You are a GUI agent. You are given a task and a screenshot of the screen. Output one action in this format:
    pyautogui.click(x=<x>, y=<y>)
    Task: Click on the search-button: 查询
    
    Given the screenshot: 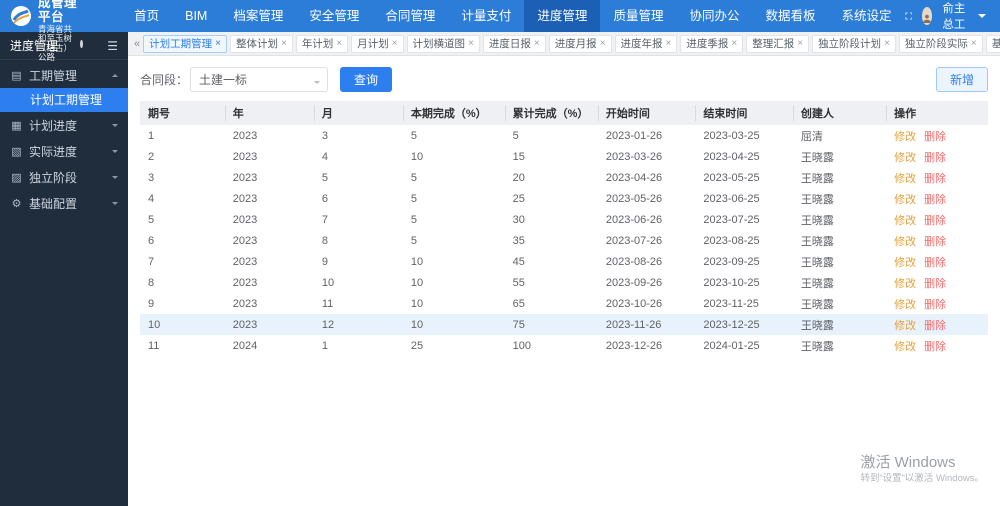 What is the action you would take?
    pyautogui.click(x=366, y=79)
    